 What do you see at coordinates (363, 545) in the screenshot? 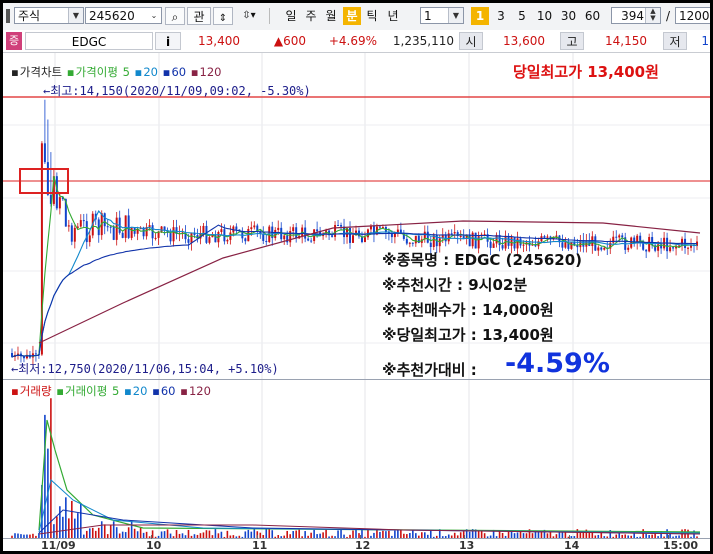
I see `x-axis-label-3: 12` at bounding box center [363, 545].